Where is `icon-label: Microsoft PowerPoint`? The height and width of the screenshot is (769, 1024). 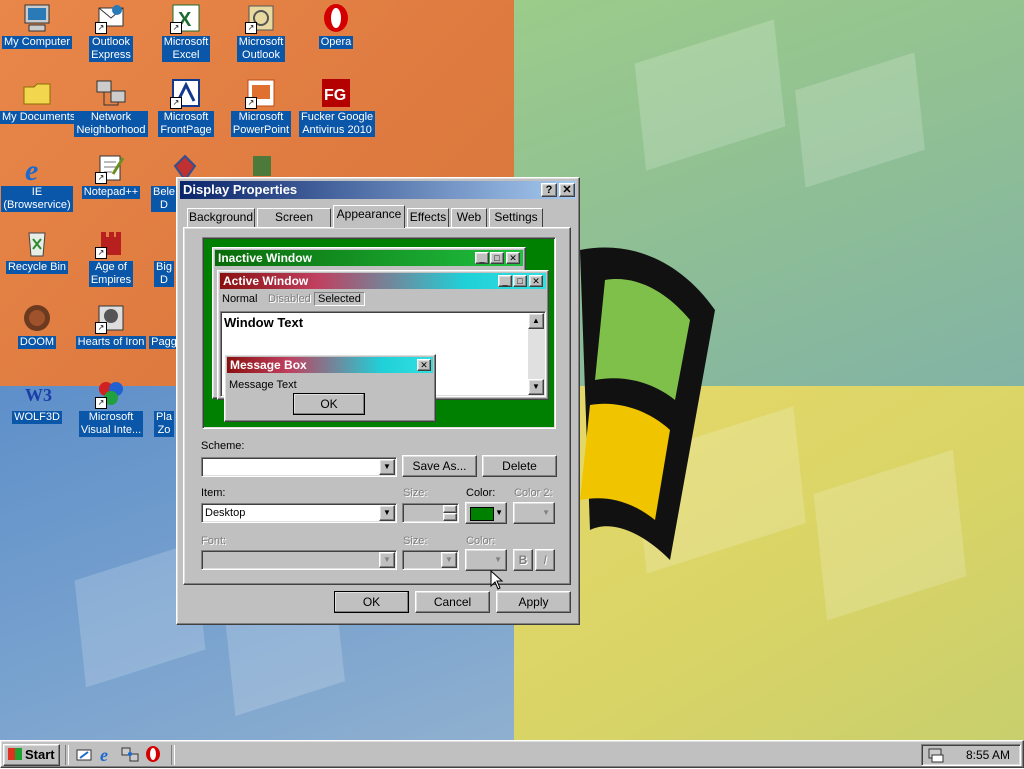
icon-label: Microsoft PowerPoint is located at coordinates (261, 124).